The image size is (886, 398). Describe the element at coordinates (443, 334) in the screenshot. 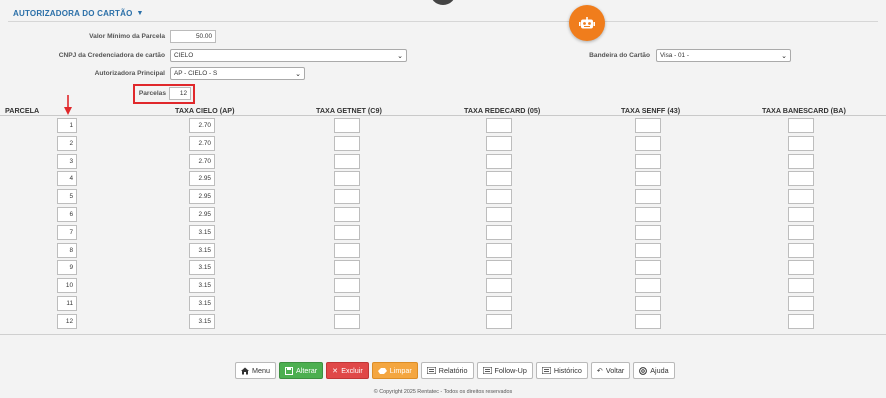

I see `grid-divider` at that location.